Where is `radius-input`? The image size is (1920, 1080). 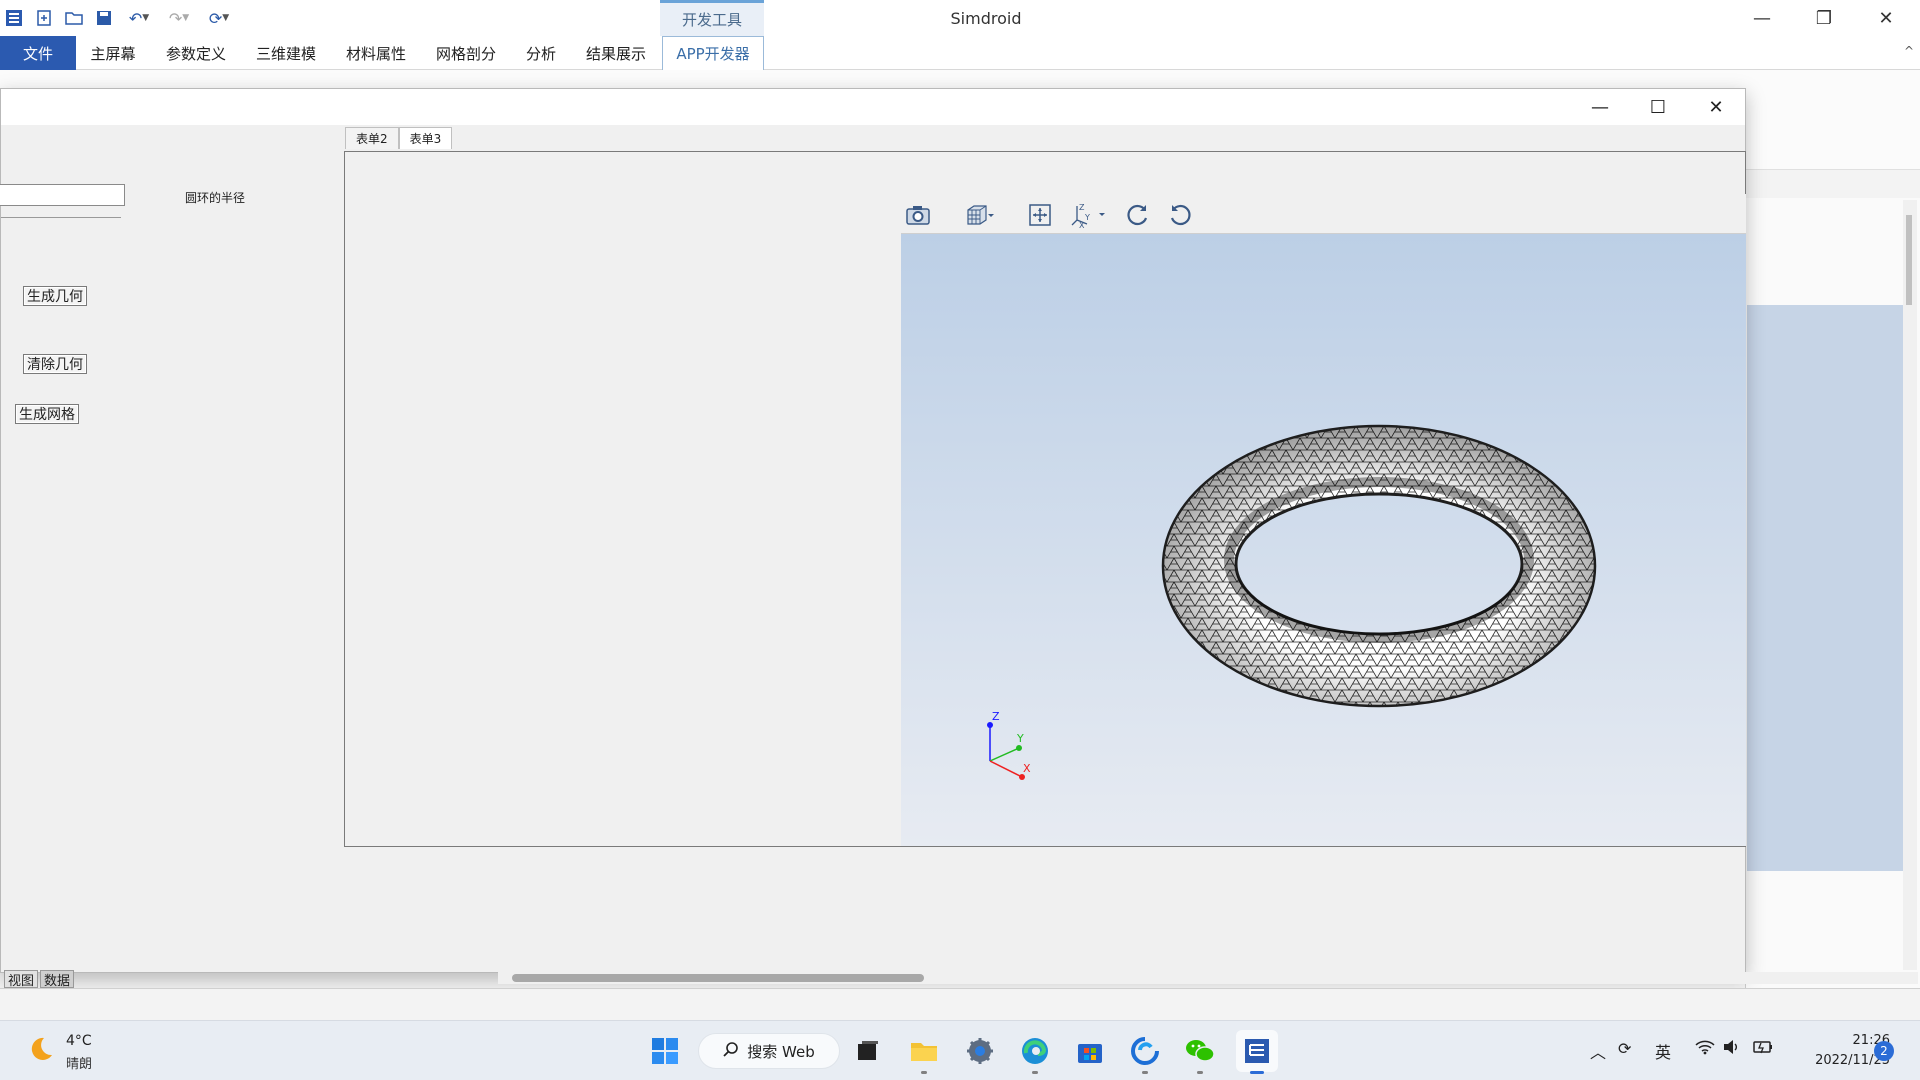 radius-input is located at coordinates (62, 195).